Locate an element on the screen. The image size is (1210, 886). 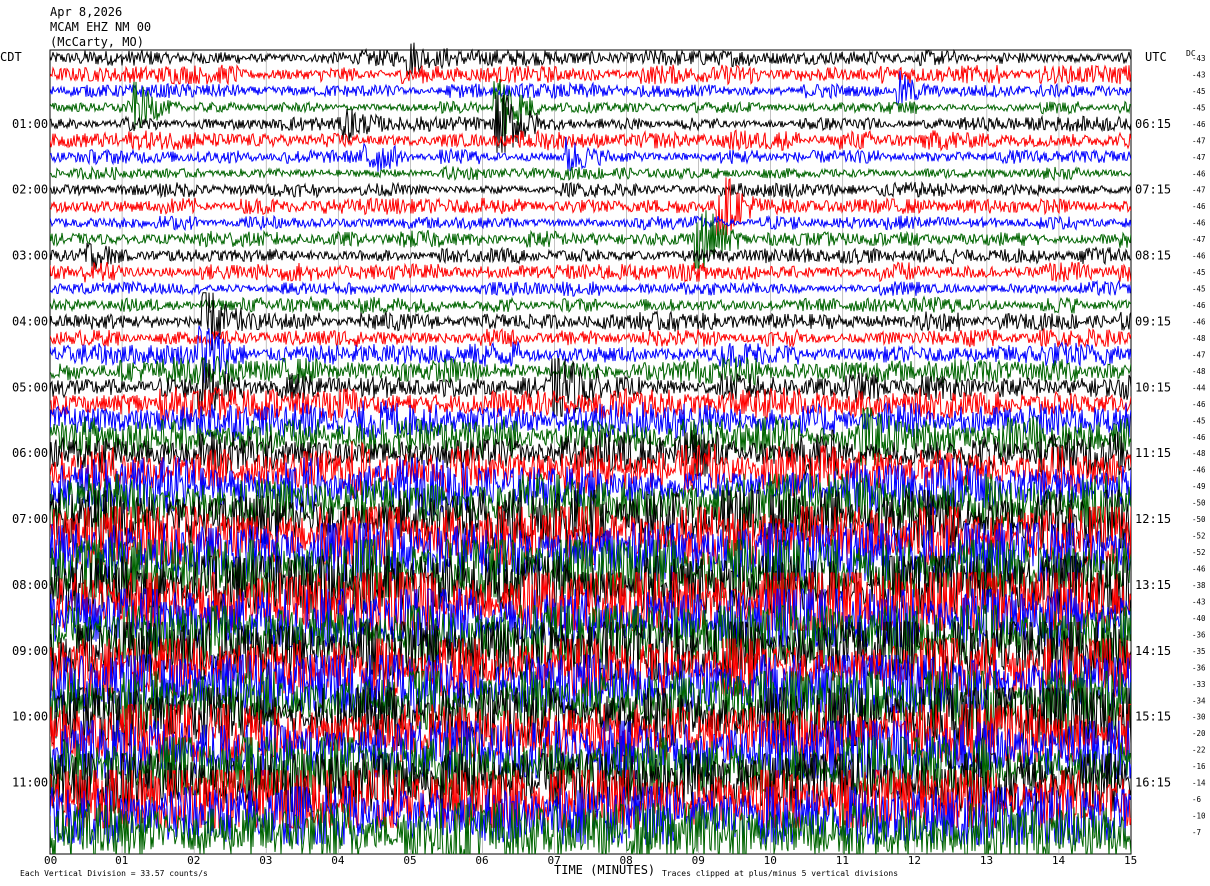
header-location: (McCarty, MO) is located at coordinates (97, 42).